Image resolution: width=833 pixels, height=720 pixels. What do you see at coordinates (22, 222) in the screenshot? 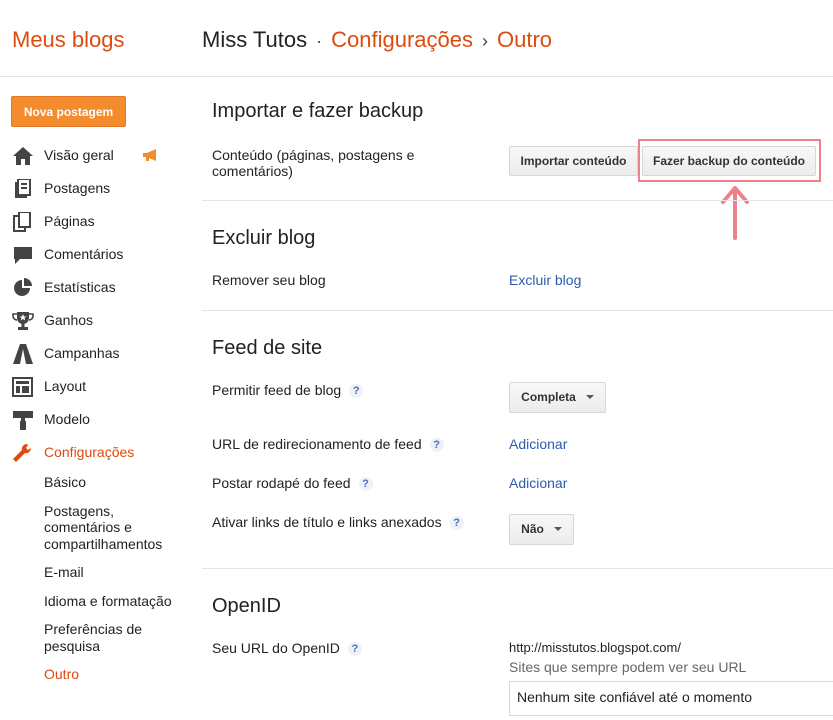
I see `pages-icon` at bounding box center [22, 222].